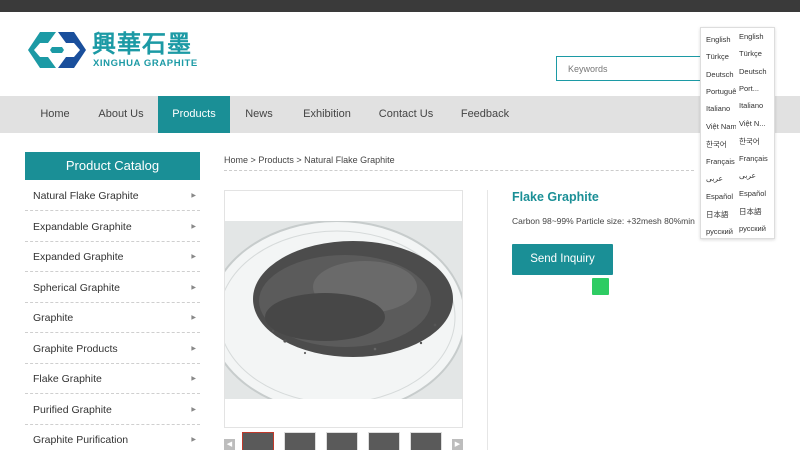 This screenshot has height=450, width=800. Describe the element at coordinates (121, 114) in the screenshot. I see `nav-about-us: About Us` at that location.